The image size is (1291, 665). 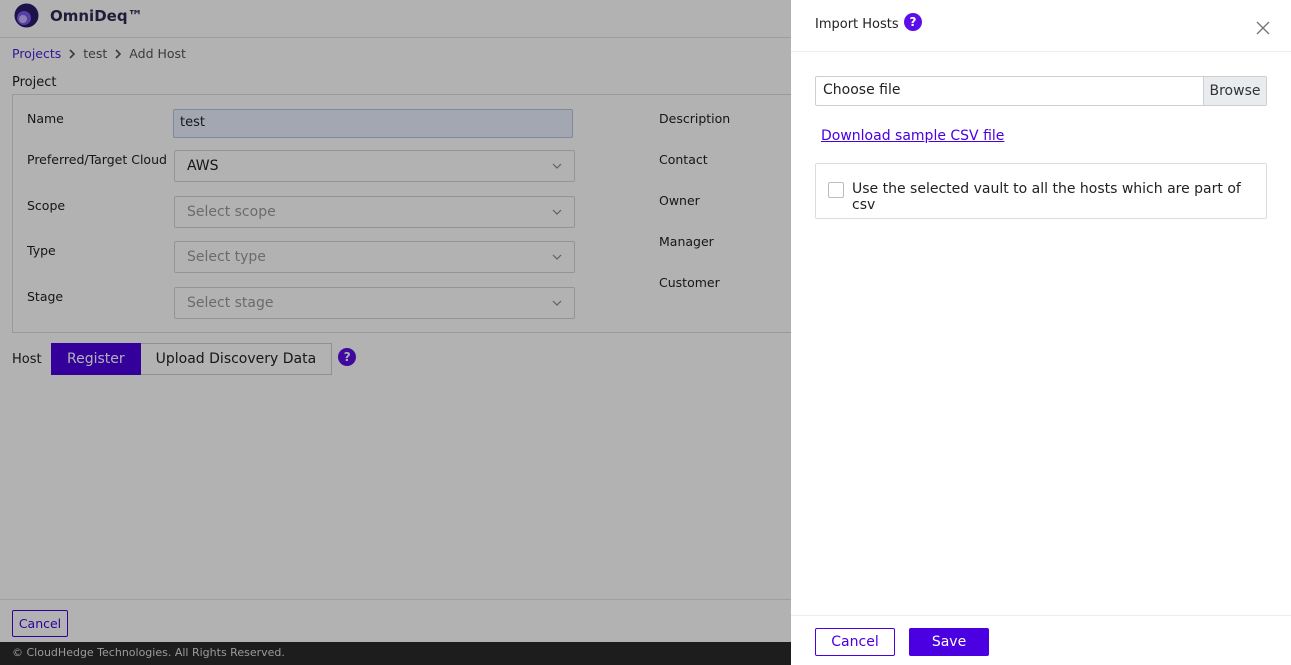 I want to click on drawer-header: Import Hosts ?, so click(x=1041, y=26).